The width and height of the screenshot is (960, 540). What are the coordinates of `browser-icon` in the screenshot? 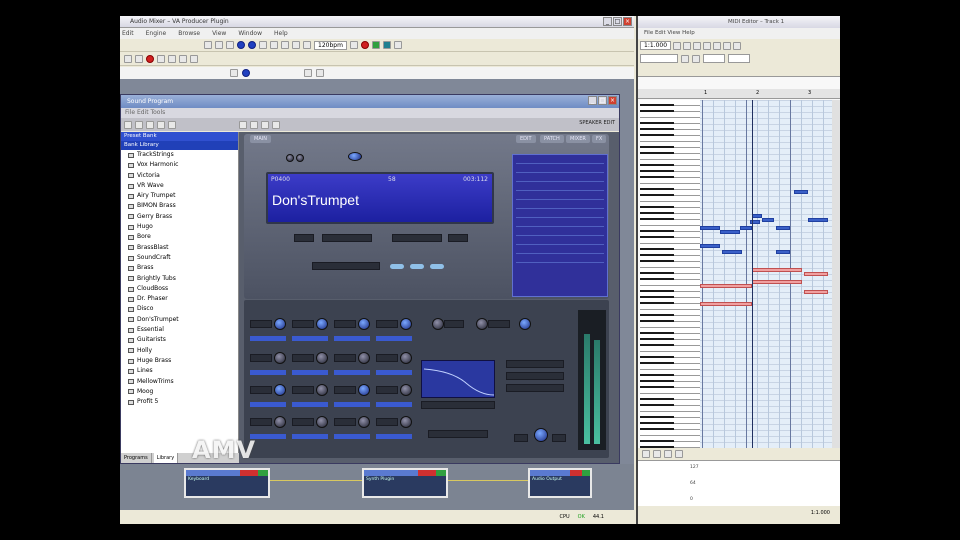 It's located at (308, 73).